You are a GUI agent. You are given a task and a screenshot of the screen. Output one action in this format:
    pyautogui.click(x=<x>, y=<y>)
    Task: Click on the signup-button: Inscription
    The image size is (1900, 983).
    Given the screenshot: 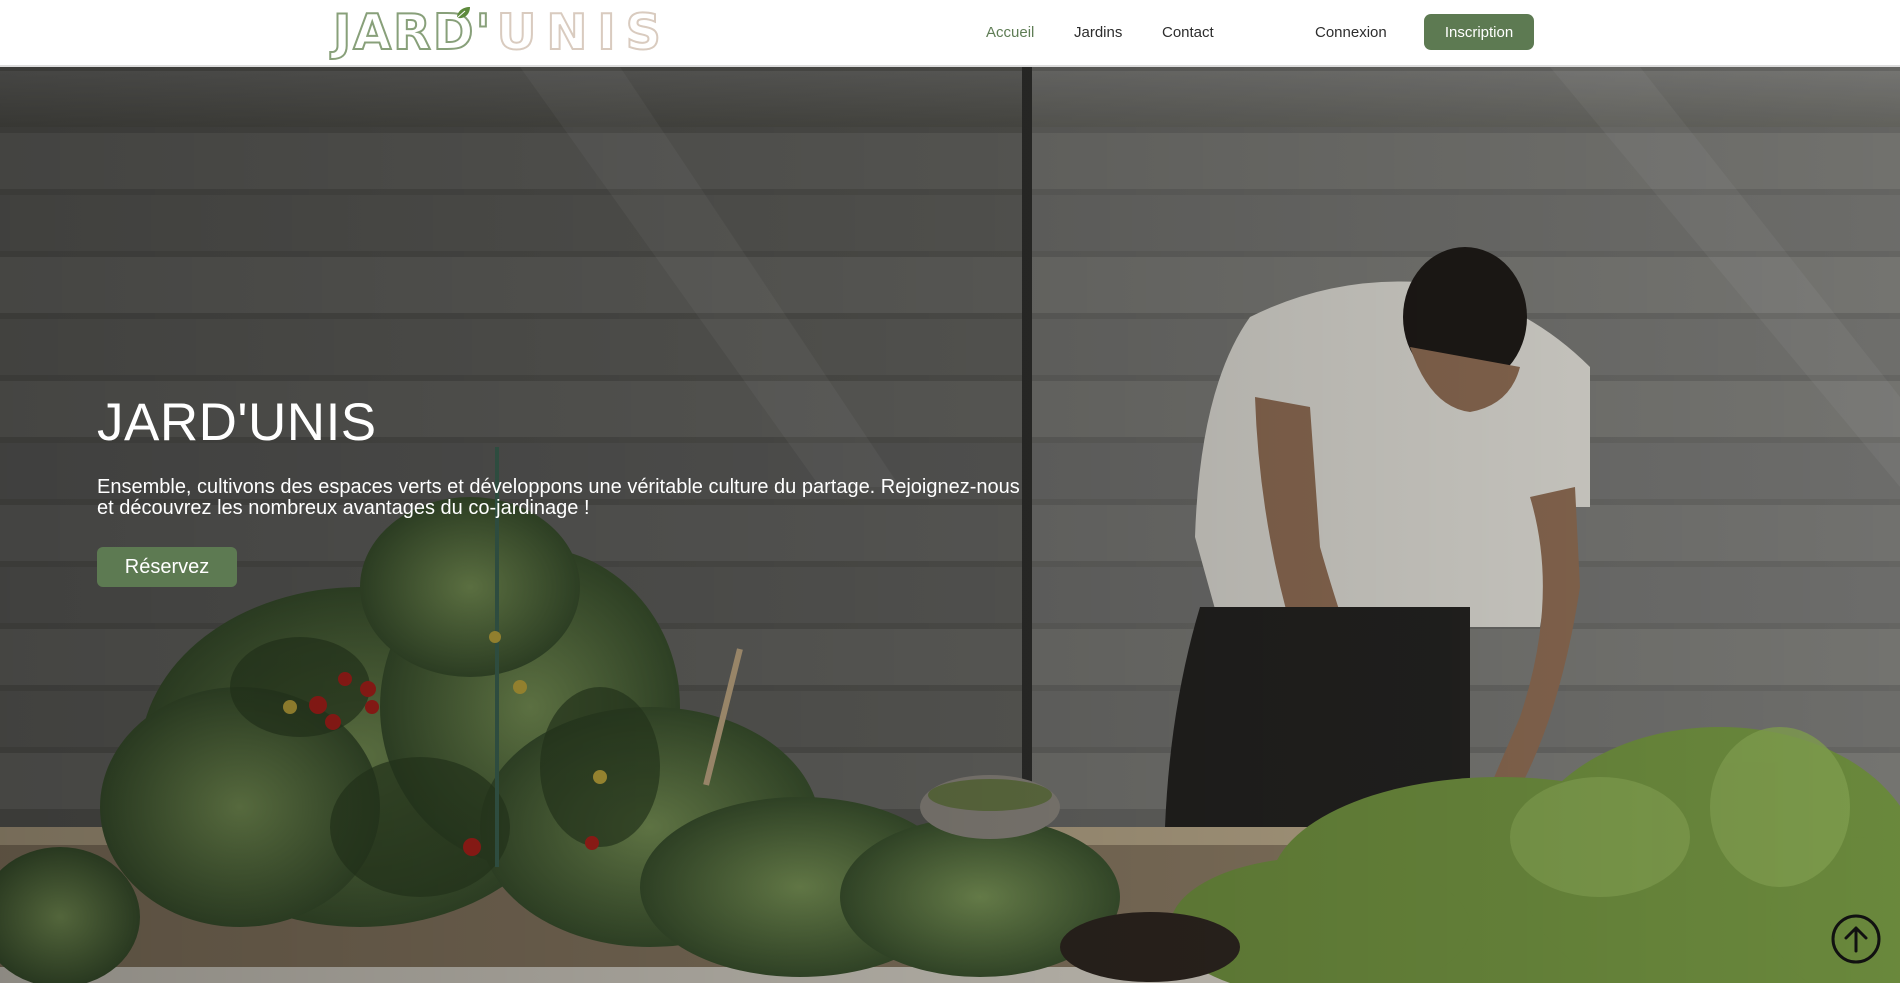 What is the action you would take?
    pyautogui.click(x=1479, y=32)
    